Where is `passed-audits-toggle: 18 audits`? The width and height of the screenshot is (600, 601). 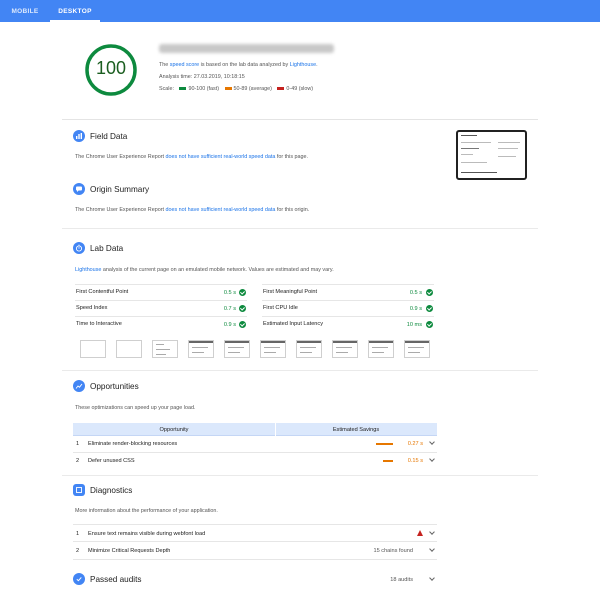
passed-audits-toggle: 18 audits is located at coordinates (255, 580).